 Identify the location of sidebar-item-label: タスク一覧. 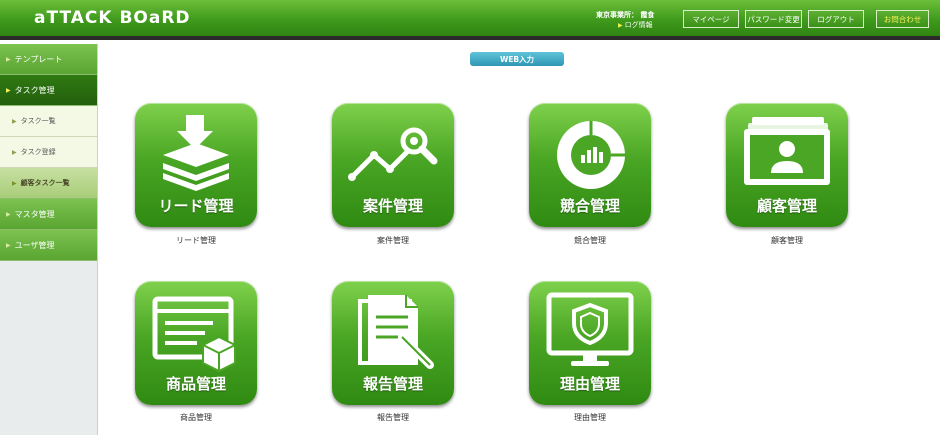
(38, 121).